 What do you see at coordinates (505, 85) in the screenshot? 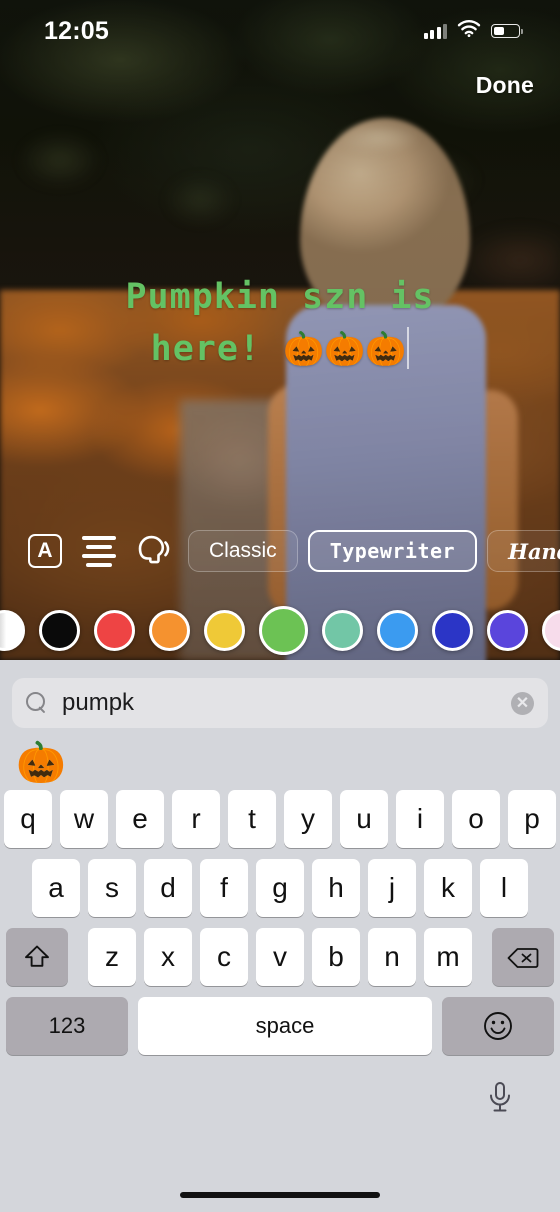
I see `done-button: Done` at bounding box center [505, 85].